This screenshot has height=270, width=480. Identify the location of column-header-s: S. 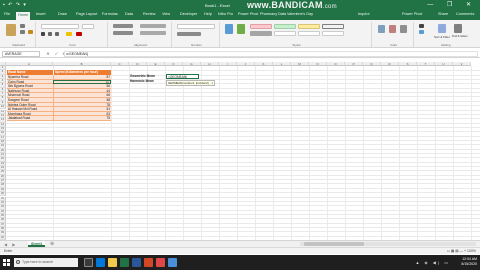
(408, 64).